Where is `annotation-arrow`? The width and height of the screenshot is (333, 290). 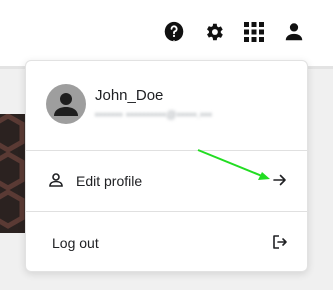
annotation-arrow is located at coordinates (233, 164).